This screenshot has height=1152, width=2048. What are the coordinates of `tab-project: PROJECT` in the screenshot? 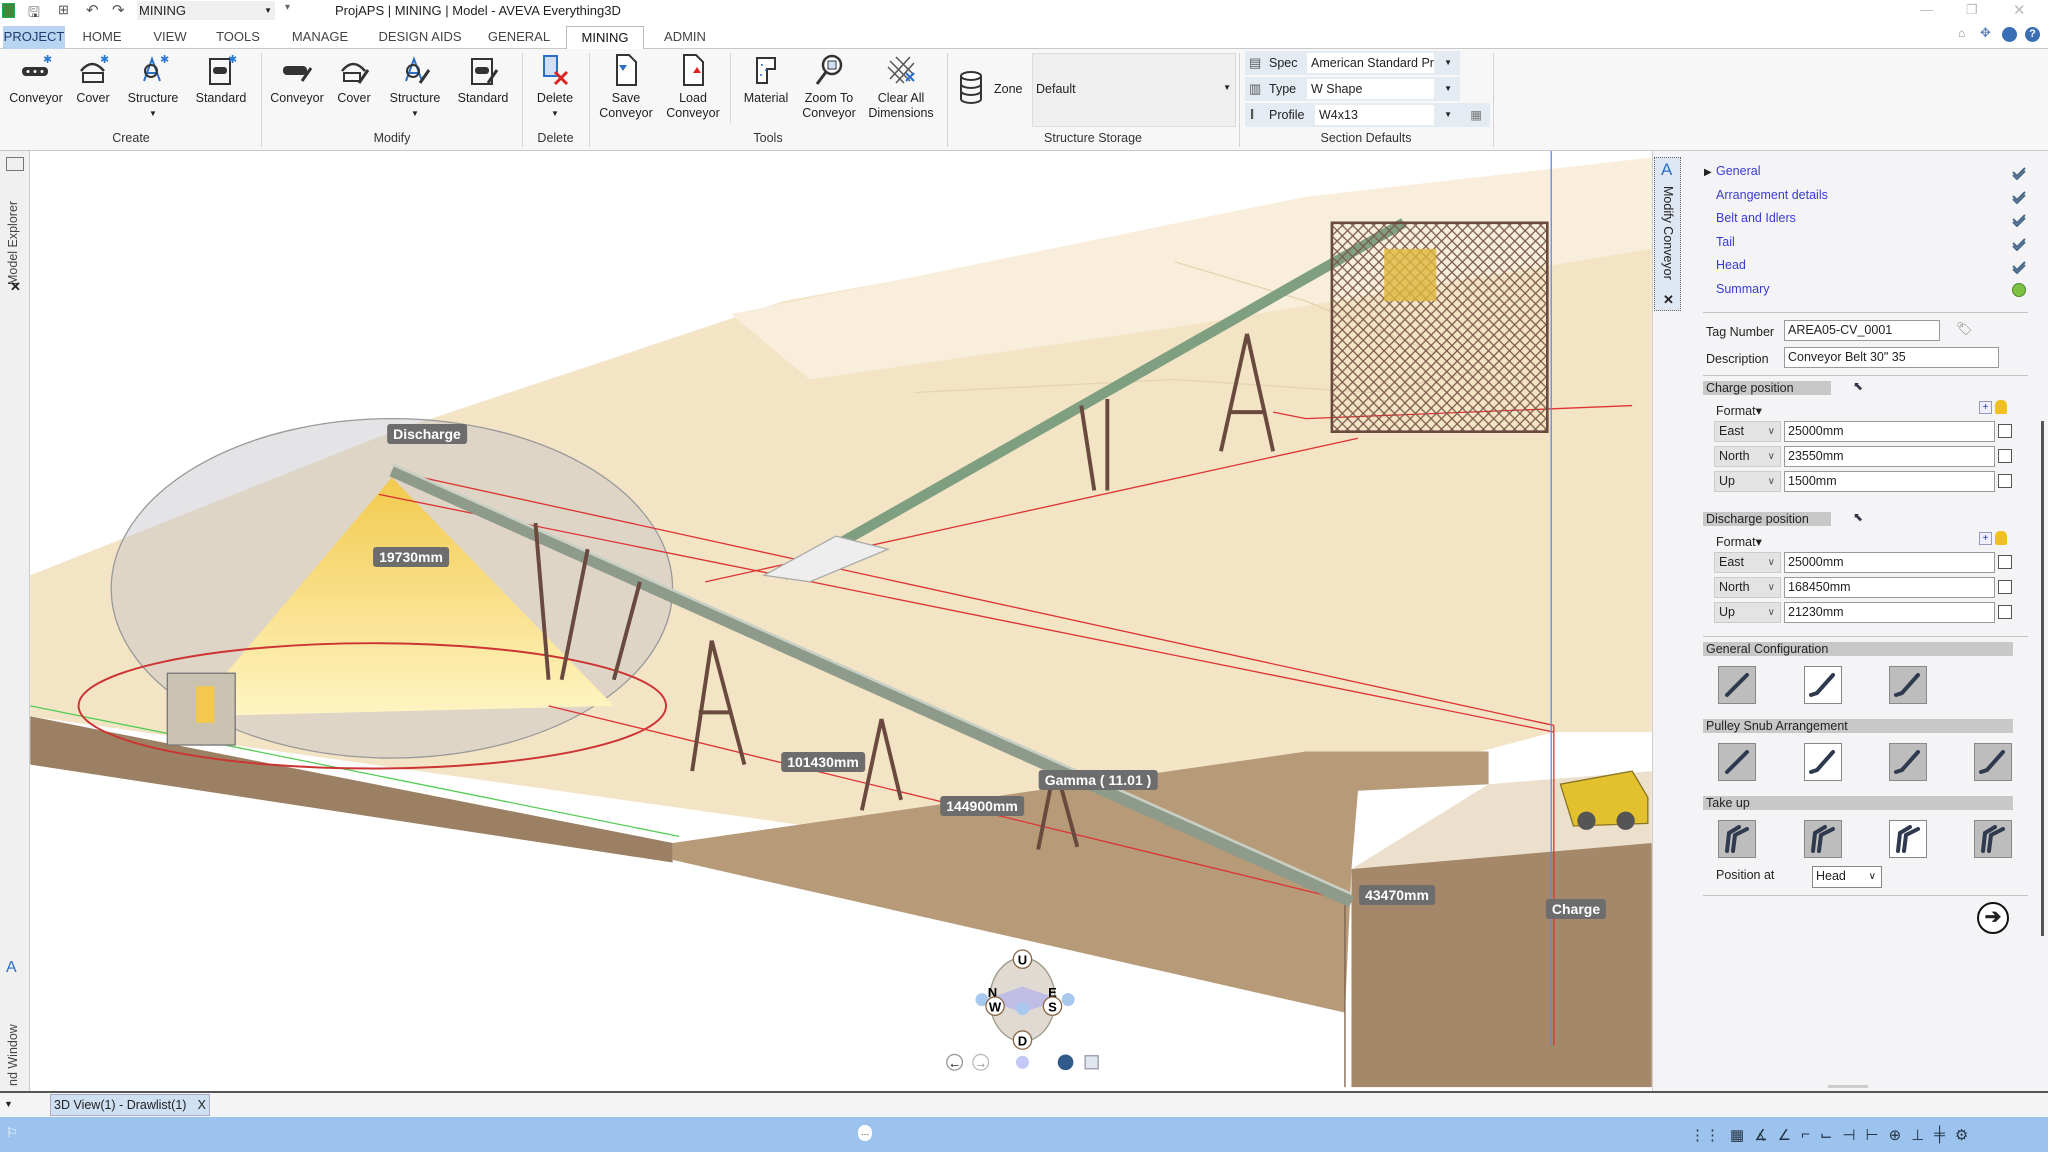 It's located at (34, 37).